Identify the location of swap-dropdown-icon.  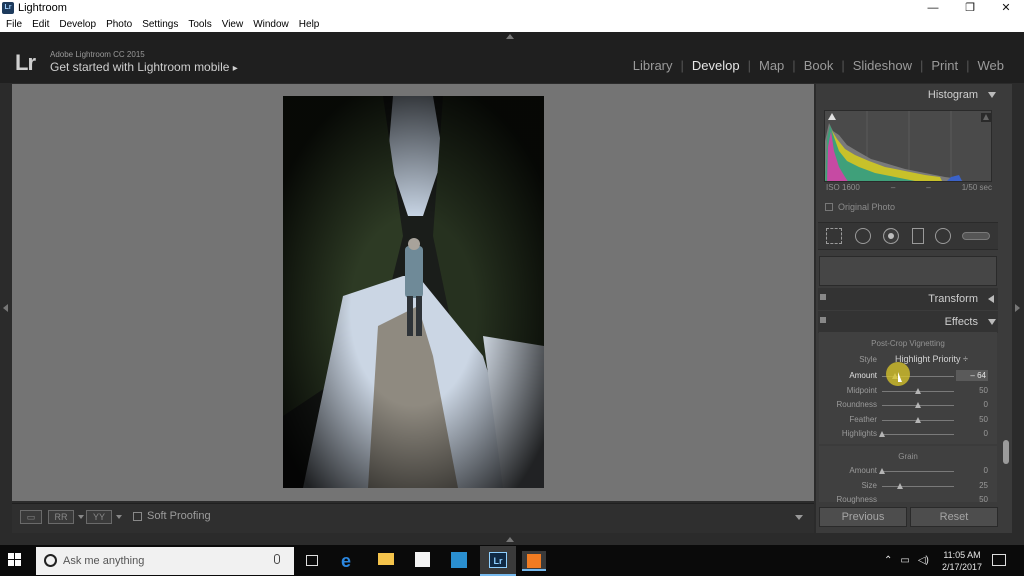
(119, 517).